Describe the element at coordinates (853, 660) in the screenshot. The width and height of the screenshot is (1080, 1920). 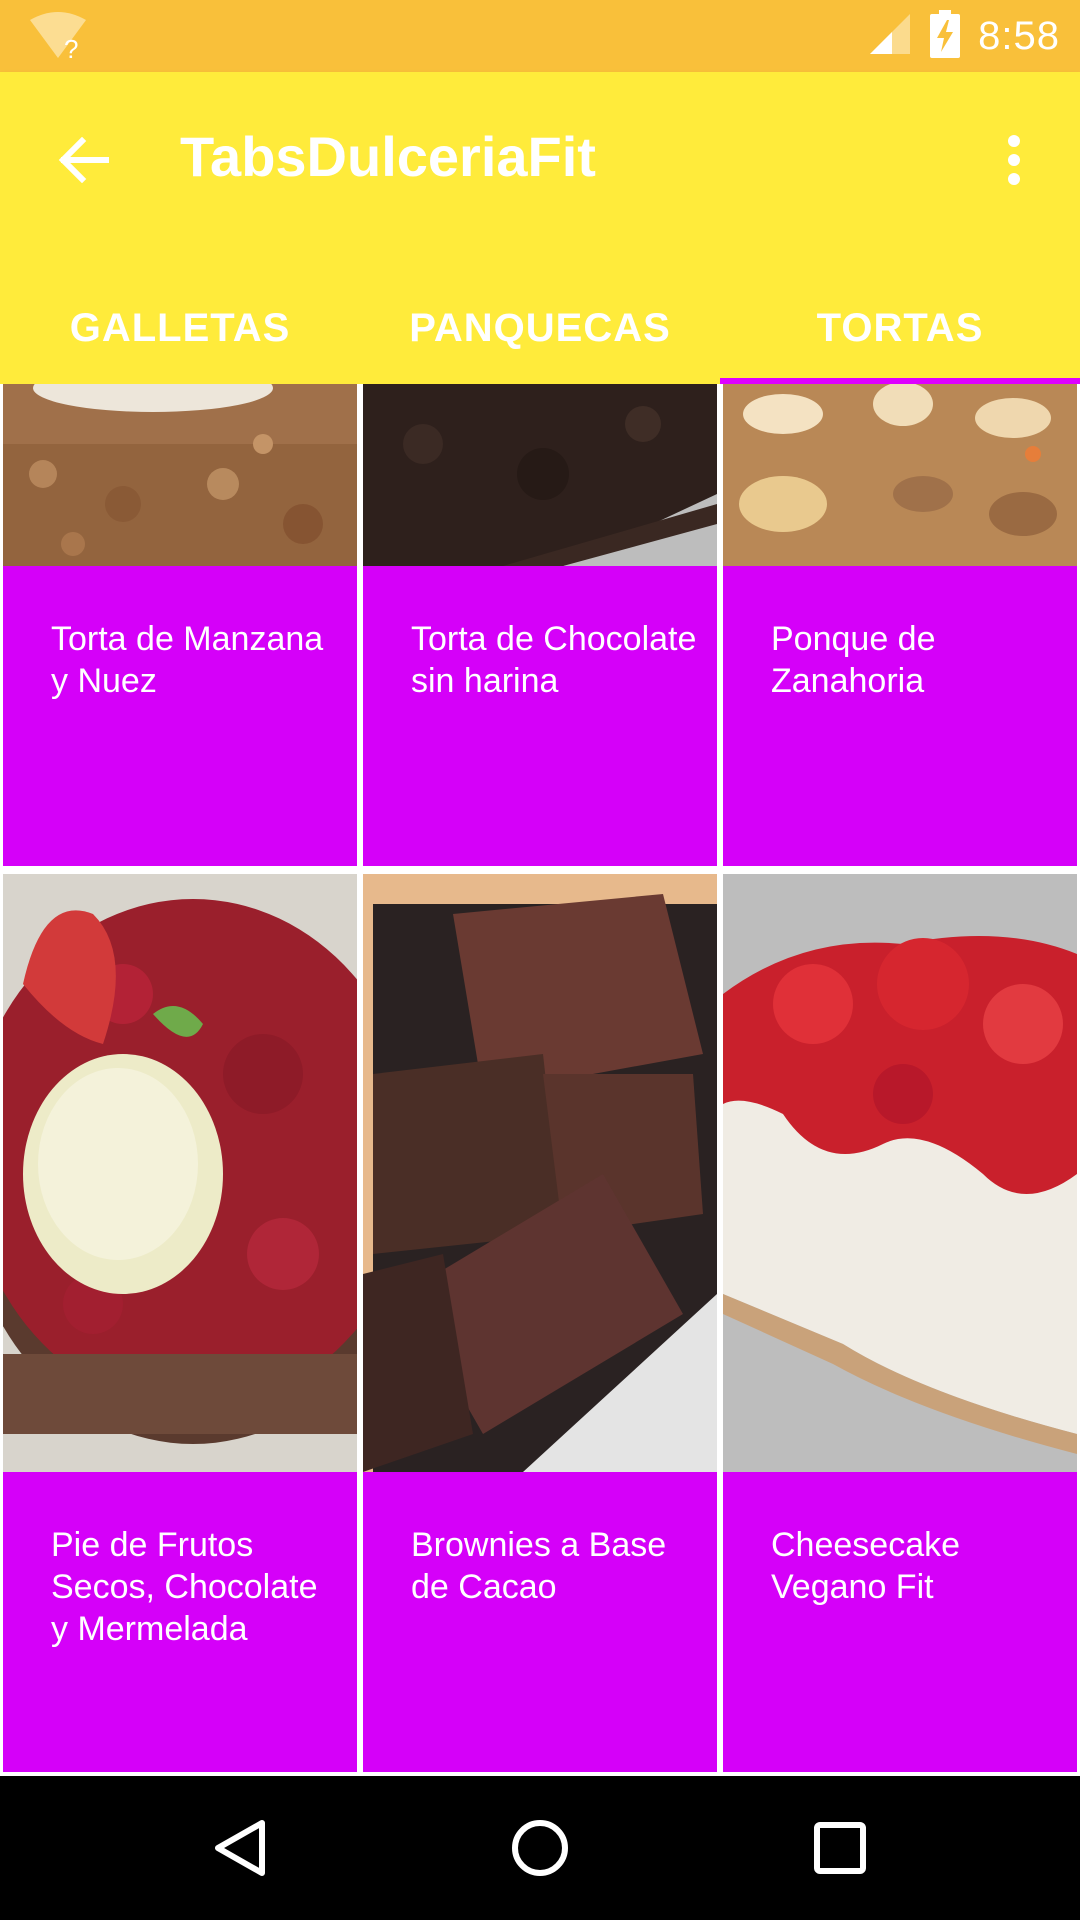
I see `card-title: Ponque de Zanahoria` at that location.